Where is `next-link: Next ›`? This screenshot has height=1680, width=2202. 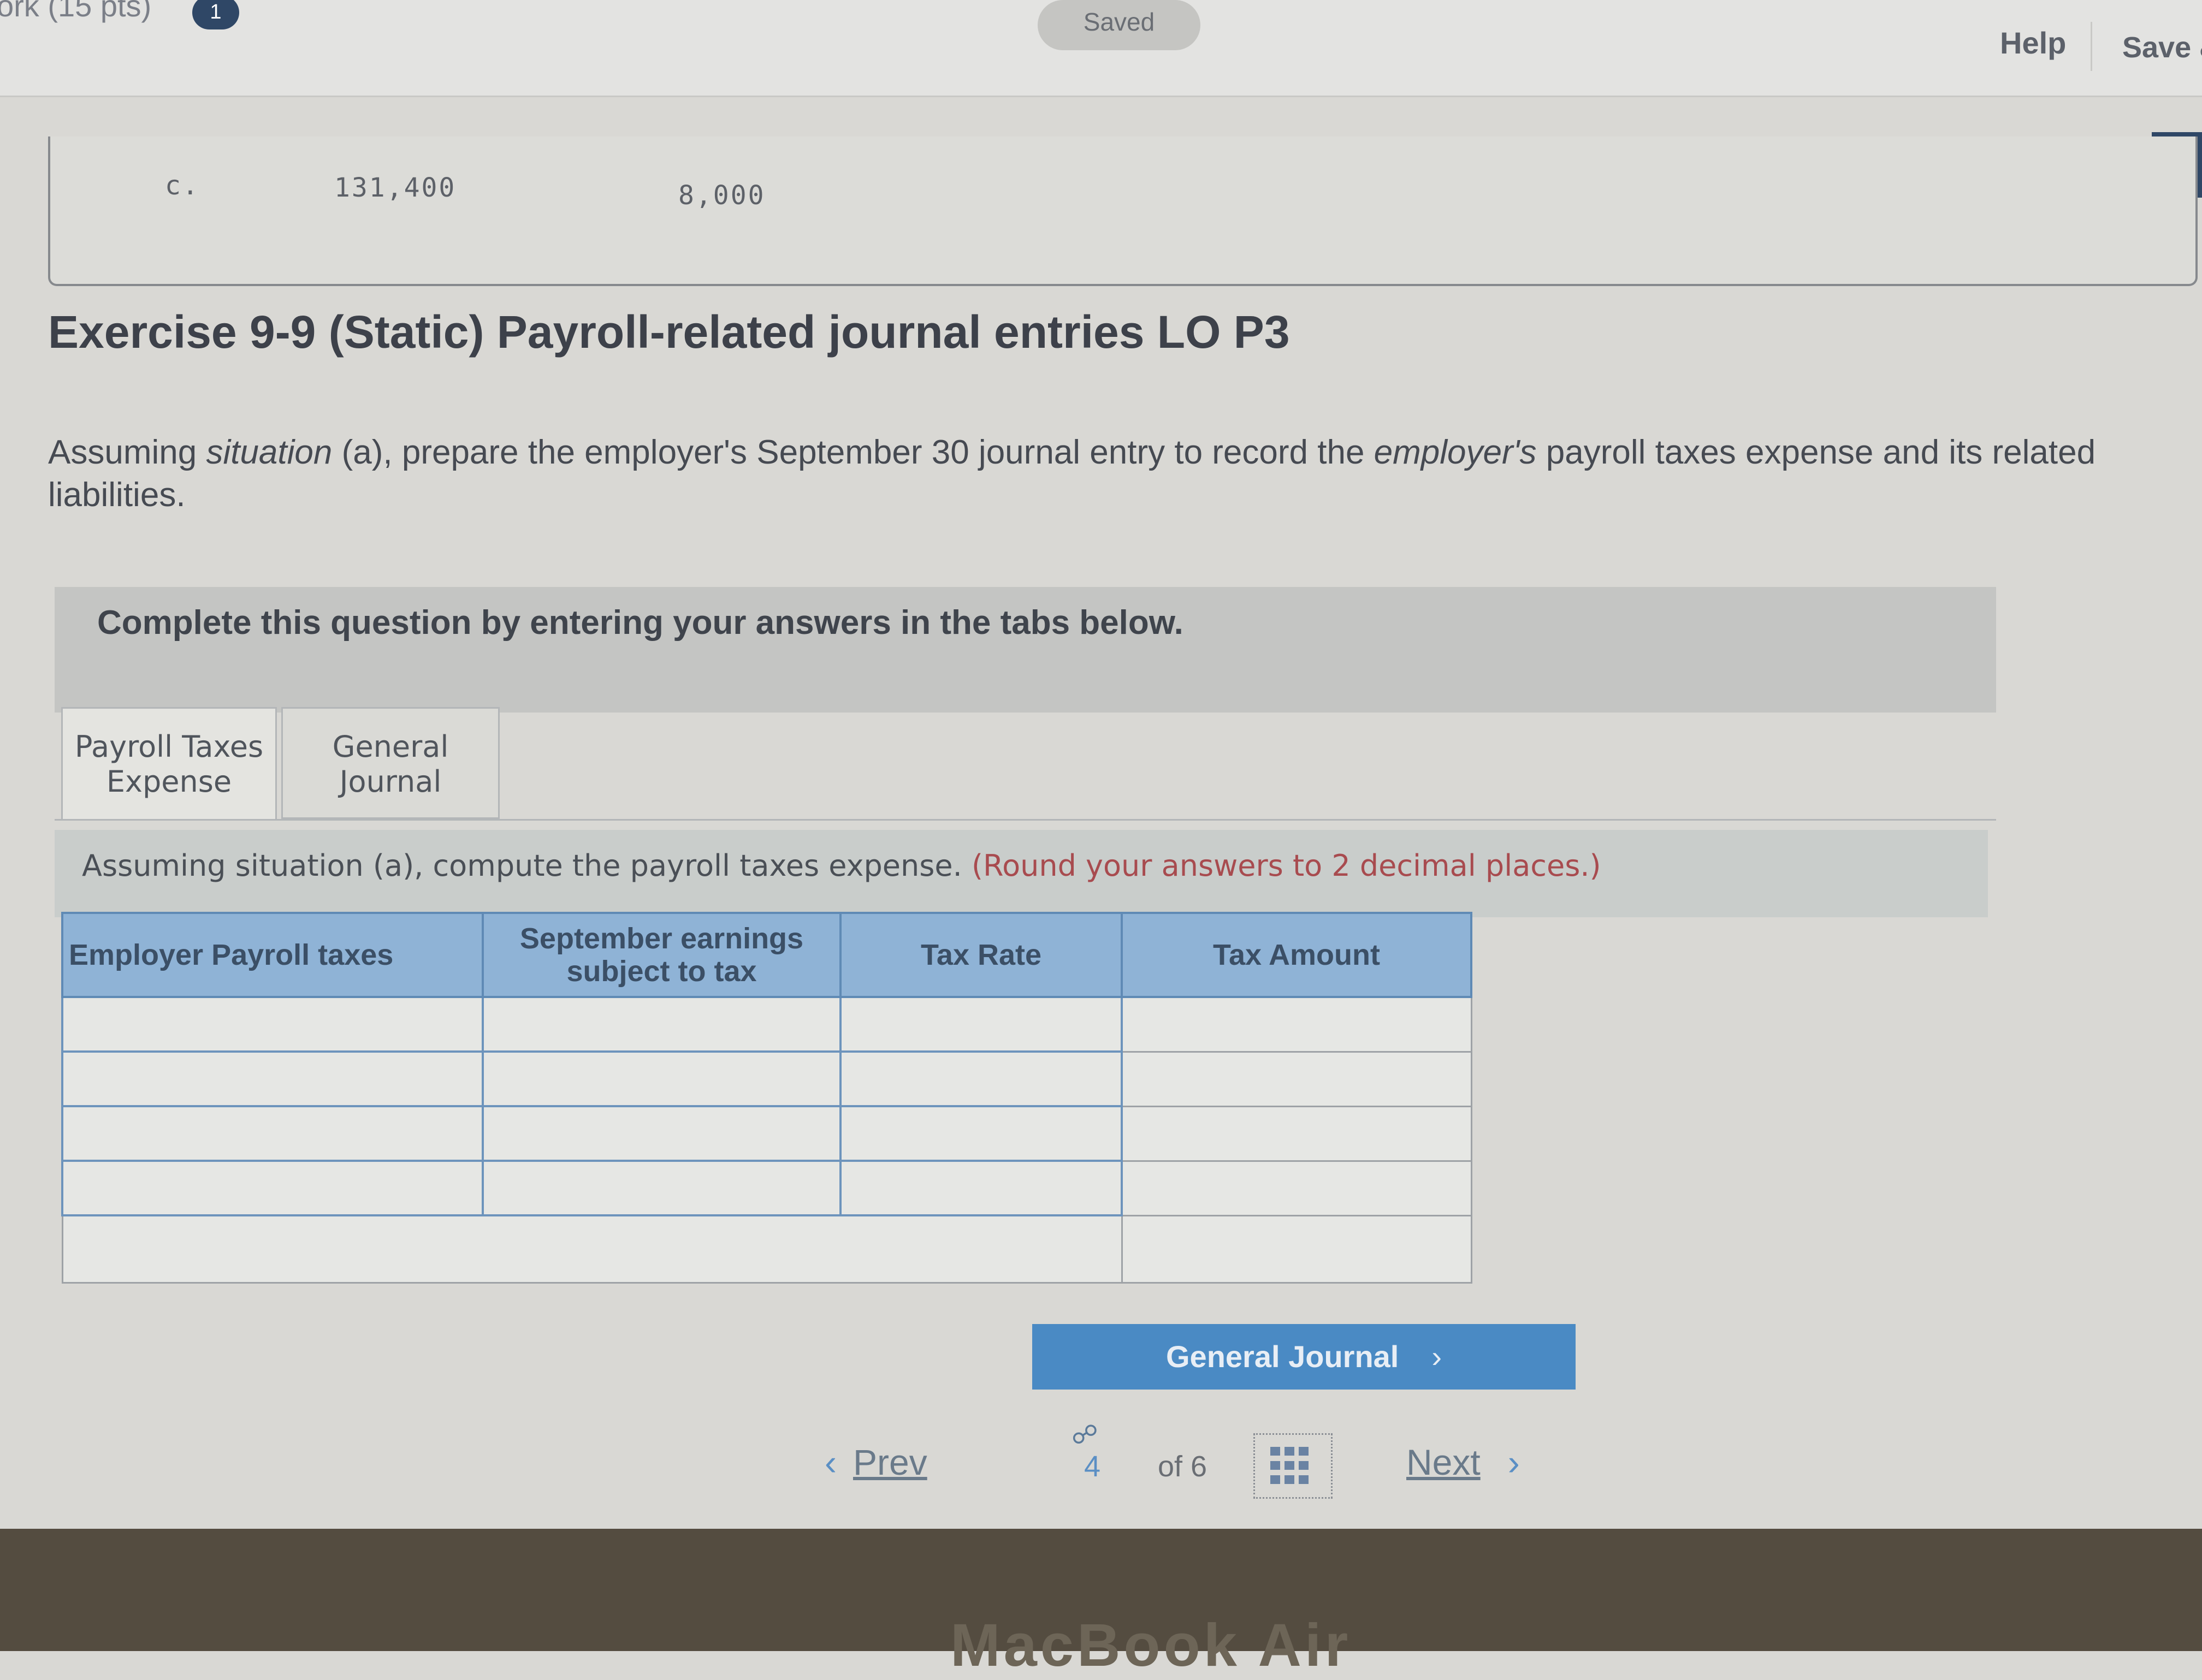
next-link: Next › is located at coordinates (1463, 1462).